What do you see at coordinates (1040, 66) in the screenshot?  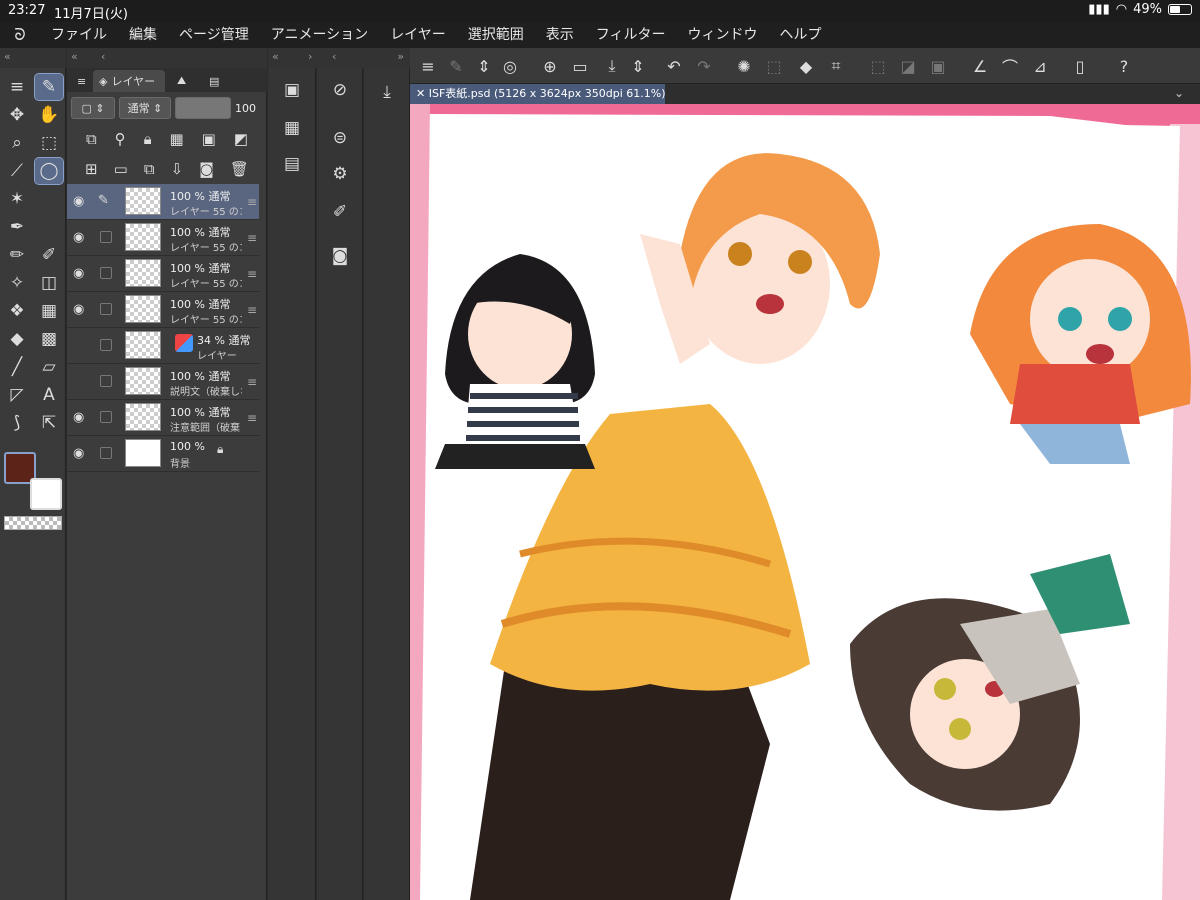 I see `snap-grid-icon: ⊿` at bounding box center [1040, 66].